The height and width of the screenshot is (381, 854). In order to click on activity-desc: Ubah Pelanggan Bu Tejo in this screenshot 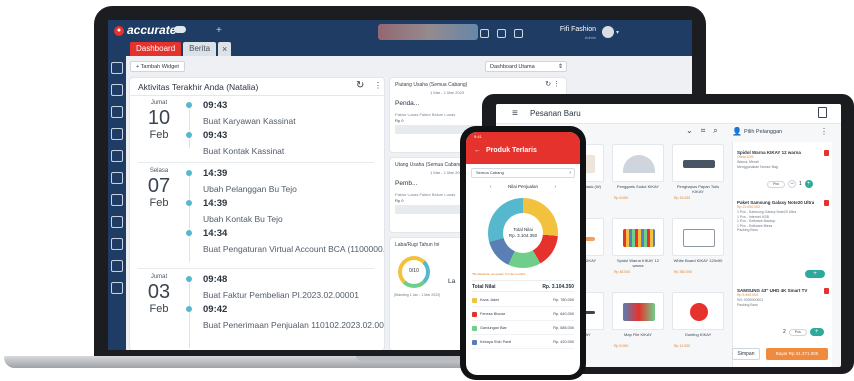, I will do `click(250, 189)`.